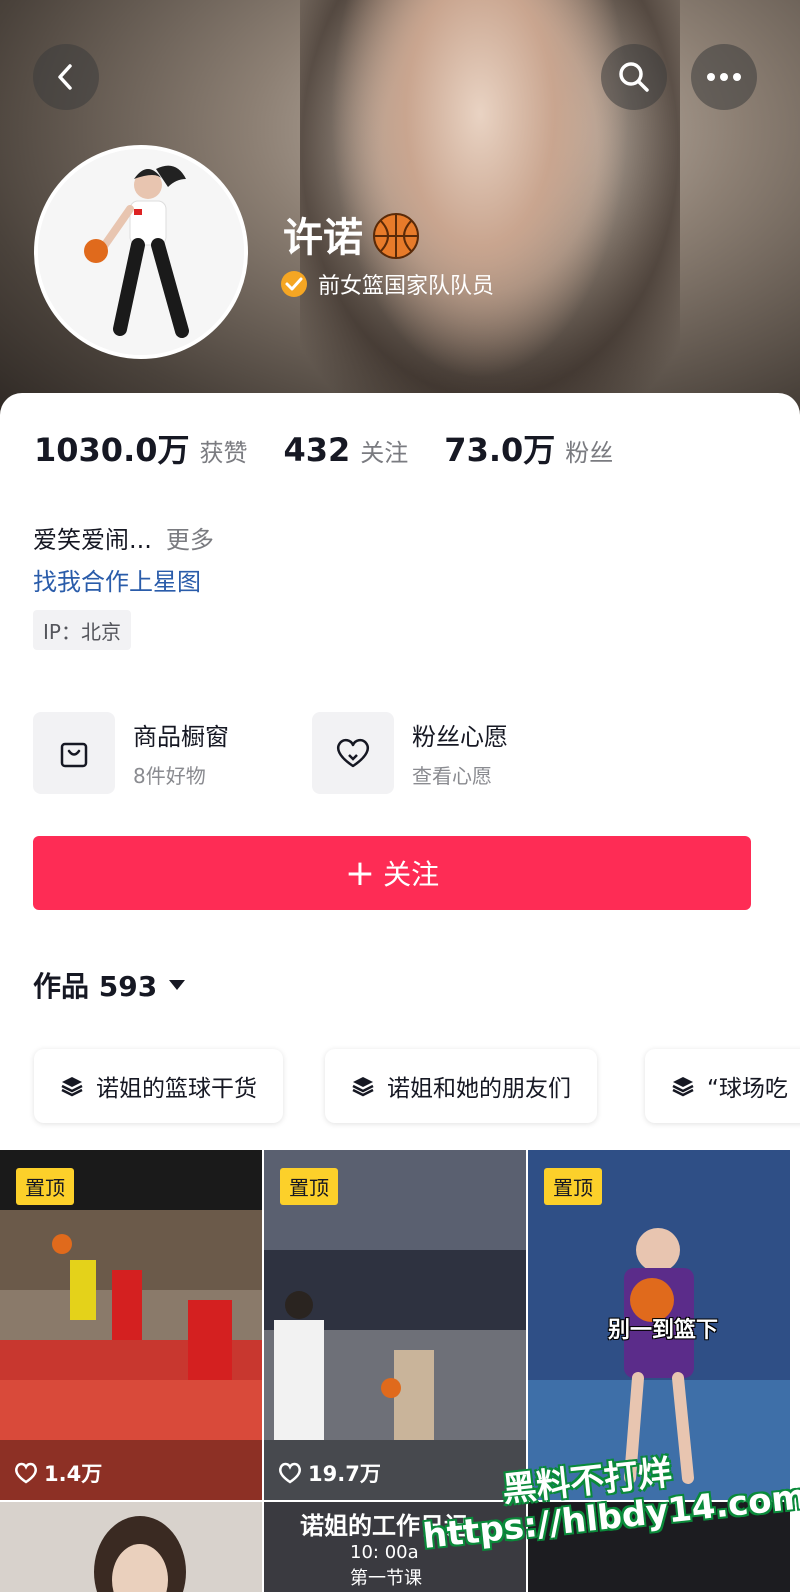 This screenshot has height=1593, width=800. Describe the element at coordinates (396, 236) in the screenshot. I see `basketball-icon` at that location.